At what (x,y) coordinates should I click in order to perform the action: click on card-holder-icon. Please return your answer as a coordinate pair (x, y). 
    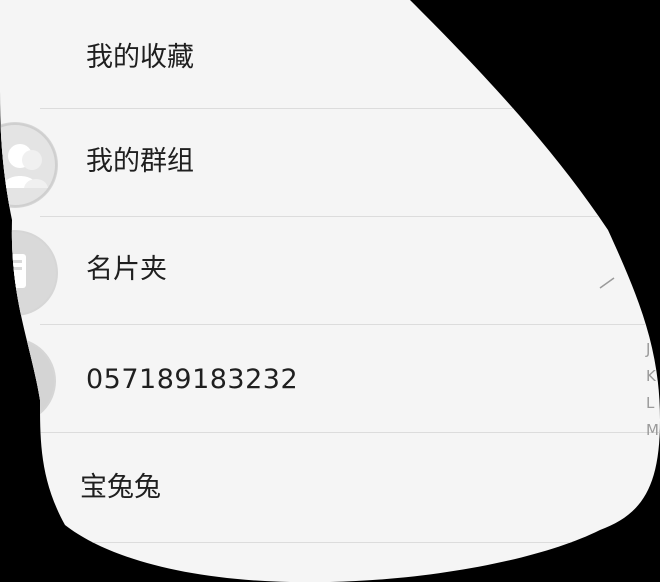
    Looking at the image, I should click on (29, 273).